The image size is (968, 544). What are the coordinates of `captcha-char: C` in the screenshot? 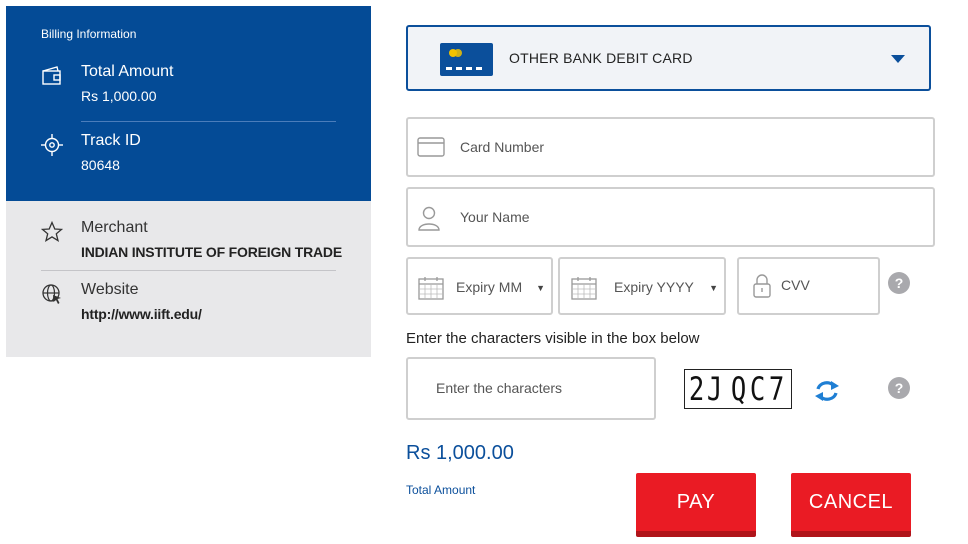 It's located at (757, 389).